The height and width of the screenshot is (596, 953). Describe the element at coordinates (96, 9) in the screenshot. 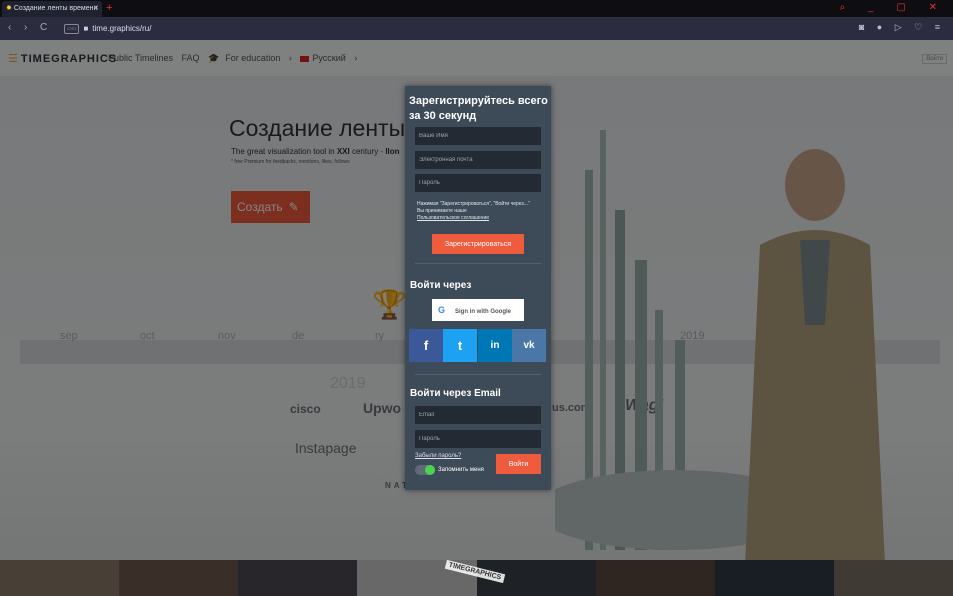

I see `tab-close-icon: ✕` at that location.